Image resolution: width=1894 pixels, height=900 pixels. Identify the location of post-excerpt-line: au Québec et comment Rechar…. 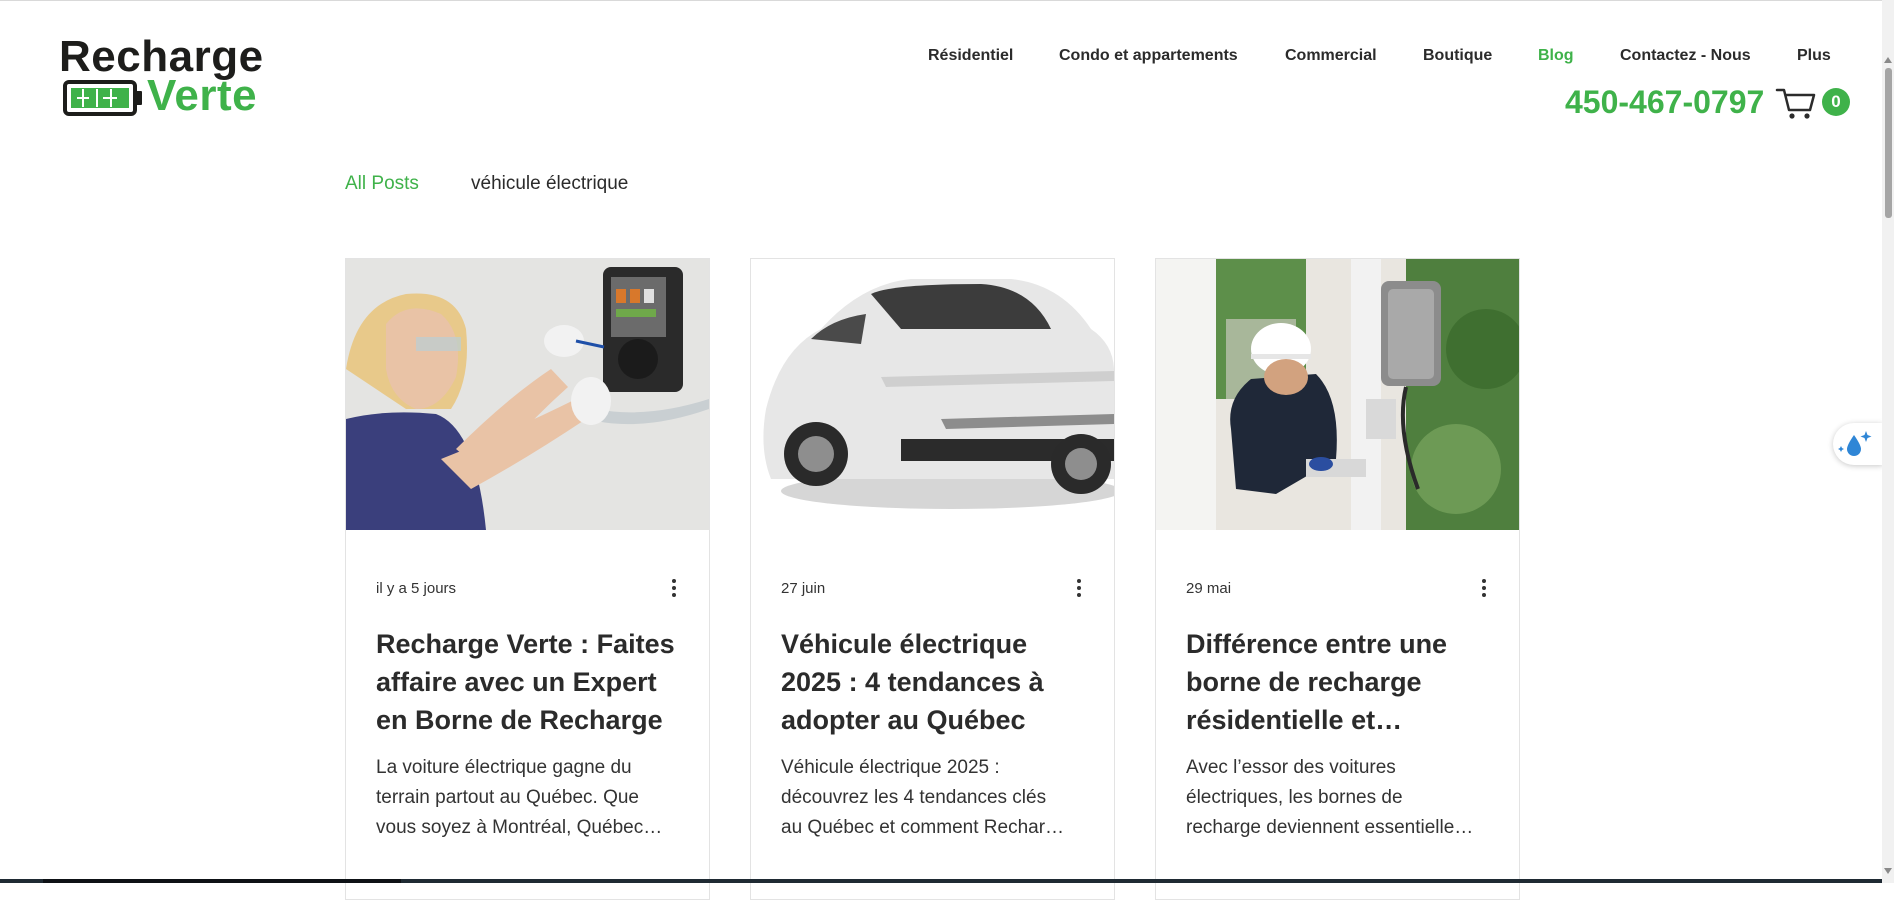
(923, 827).